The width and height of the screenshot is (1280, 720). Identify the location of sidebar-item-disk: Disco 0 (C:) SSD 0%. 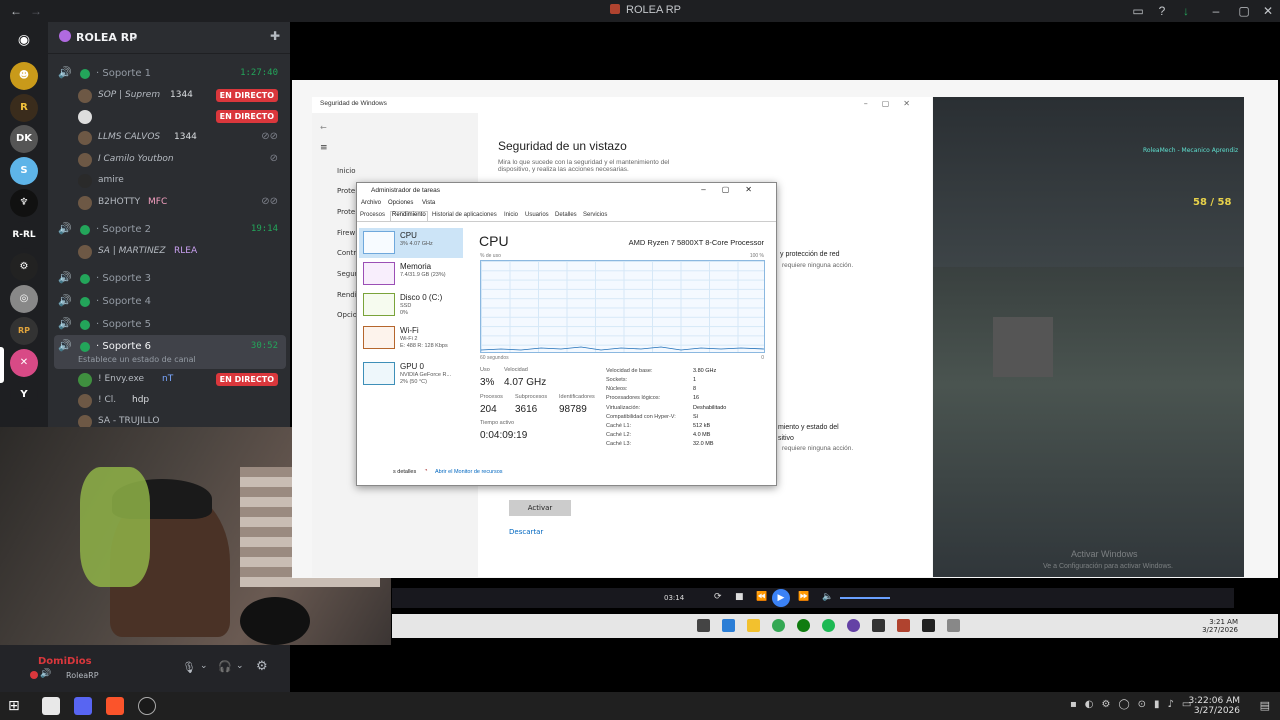
(411, 305).